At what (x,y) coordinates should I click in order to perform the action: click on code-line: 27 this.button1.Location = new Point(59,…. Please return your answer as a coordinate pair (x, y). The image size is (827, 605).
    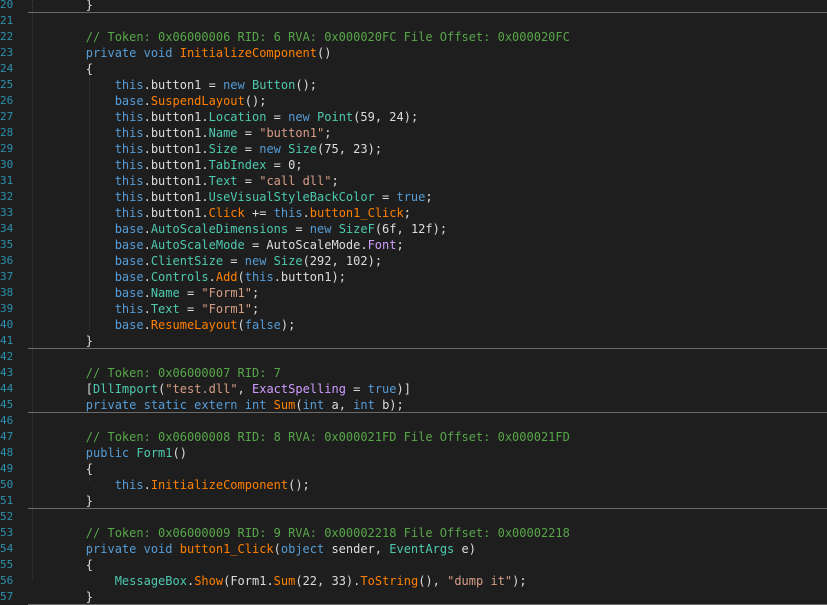
    Looking at the image, I should click on (413, 117).